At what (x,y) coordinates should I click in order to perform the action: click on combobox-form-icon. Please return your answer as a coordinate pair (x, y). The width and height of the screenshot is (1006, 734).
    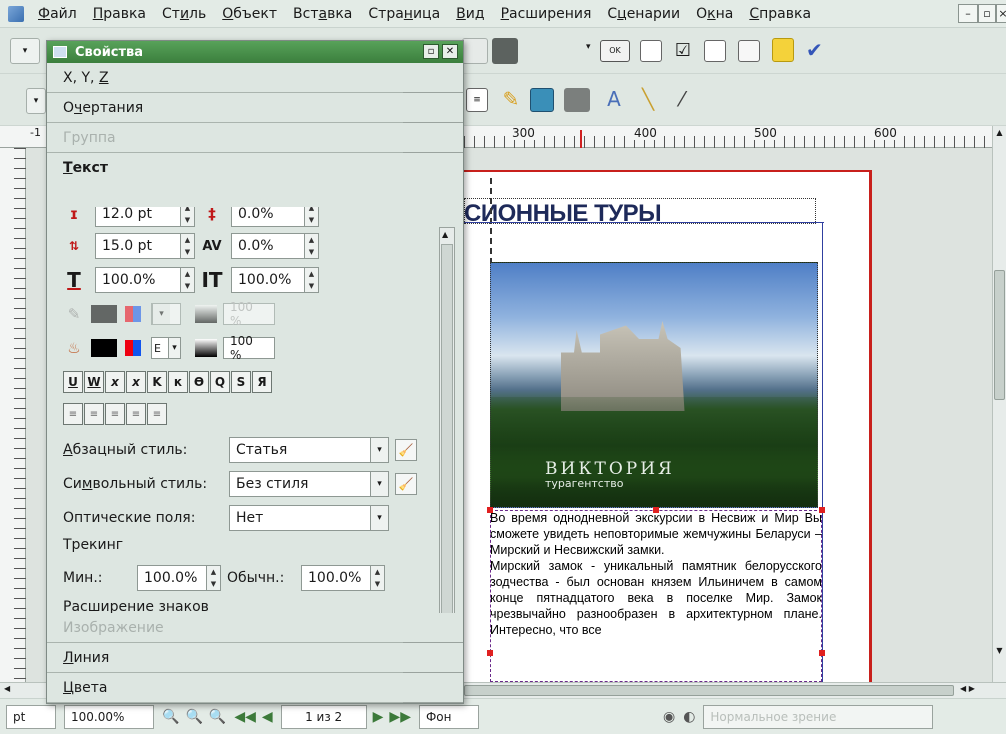
    Looking at the image, I should click on (715, 51).